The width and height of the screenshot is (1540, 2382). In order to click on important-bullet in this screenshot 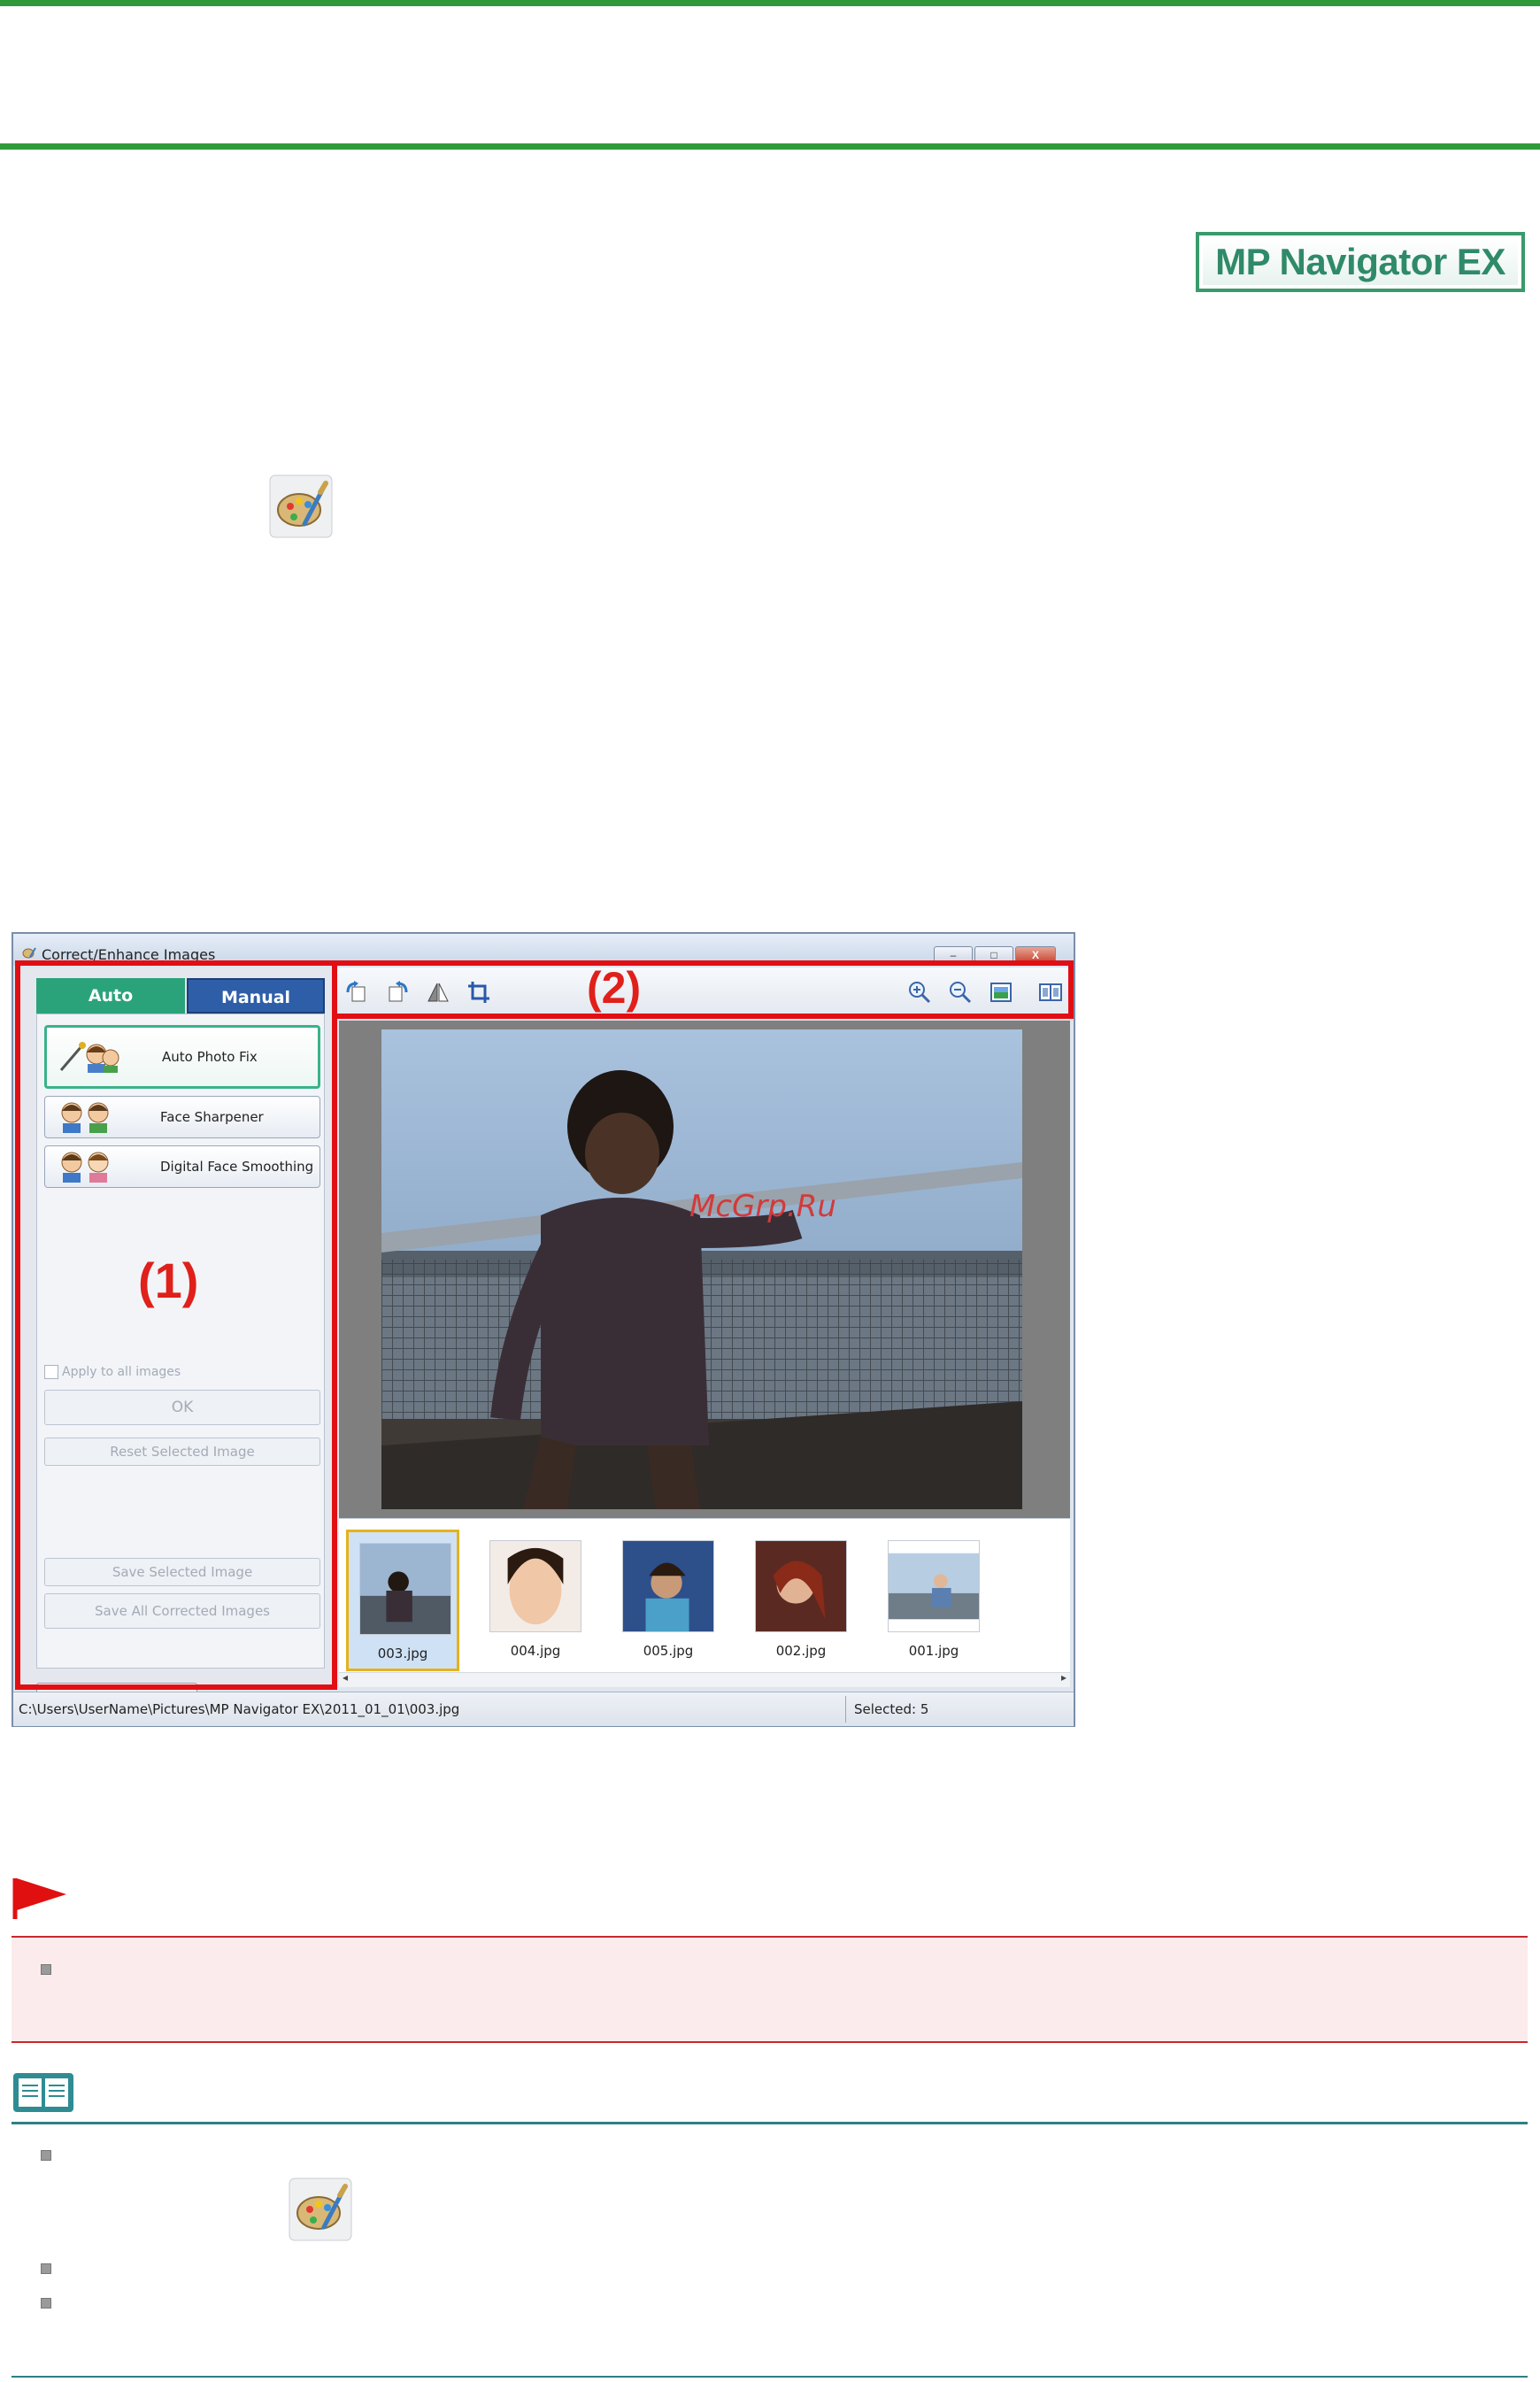, I will do `click(46, 1969)`.